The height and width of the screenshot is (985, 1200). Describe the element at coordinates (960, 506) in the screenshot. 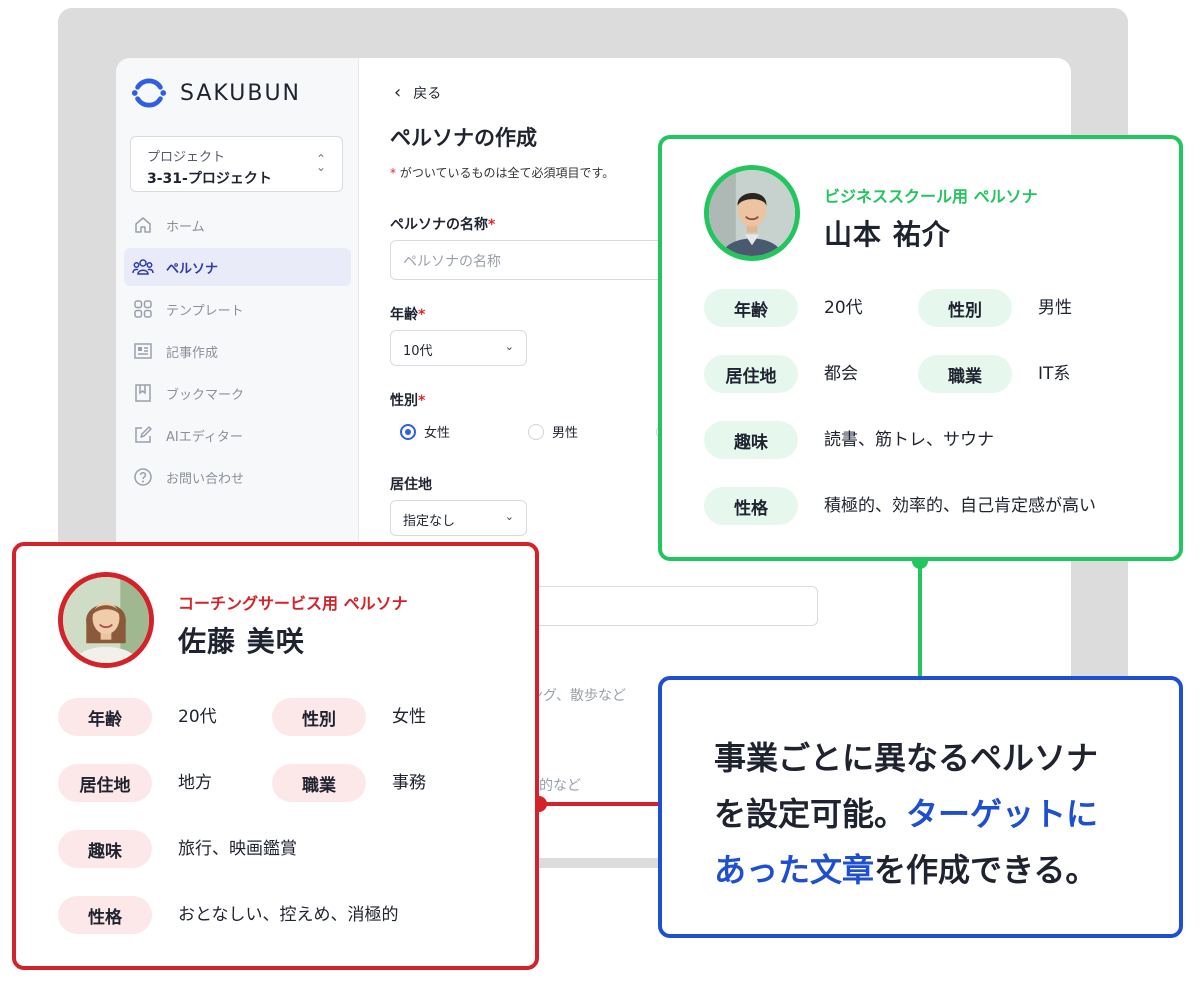

I see `personality-value: 積極的、効率的、自己肯定感が高い` at that location.